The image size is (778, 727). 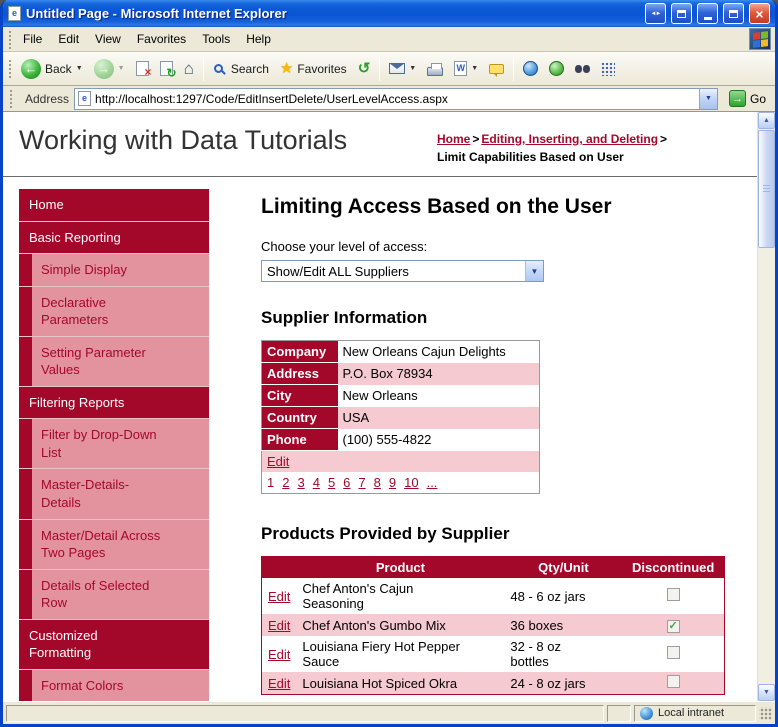 What do you see at coordinates (461, 68) in the screenshot?
I see `edit-word-icon: W` at bounding box center [461, 68].